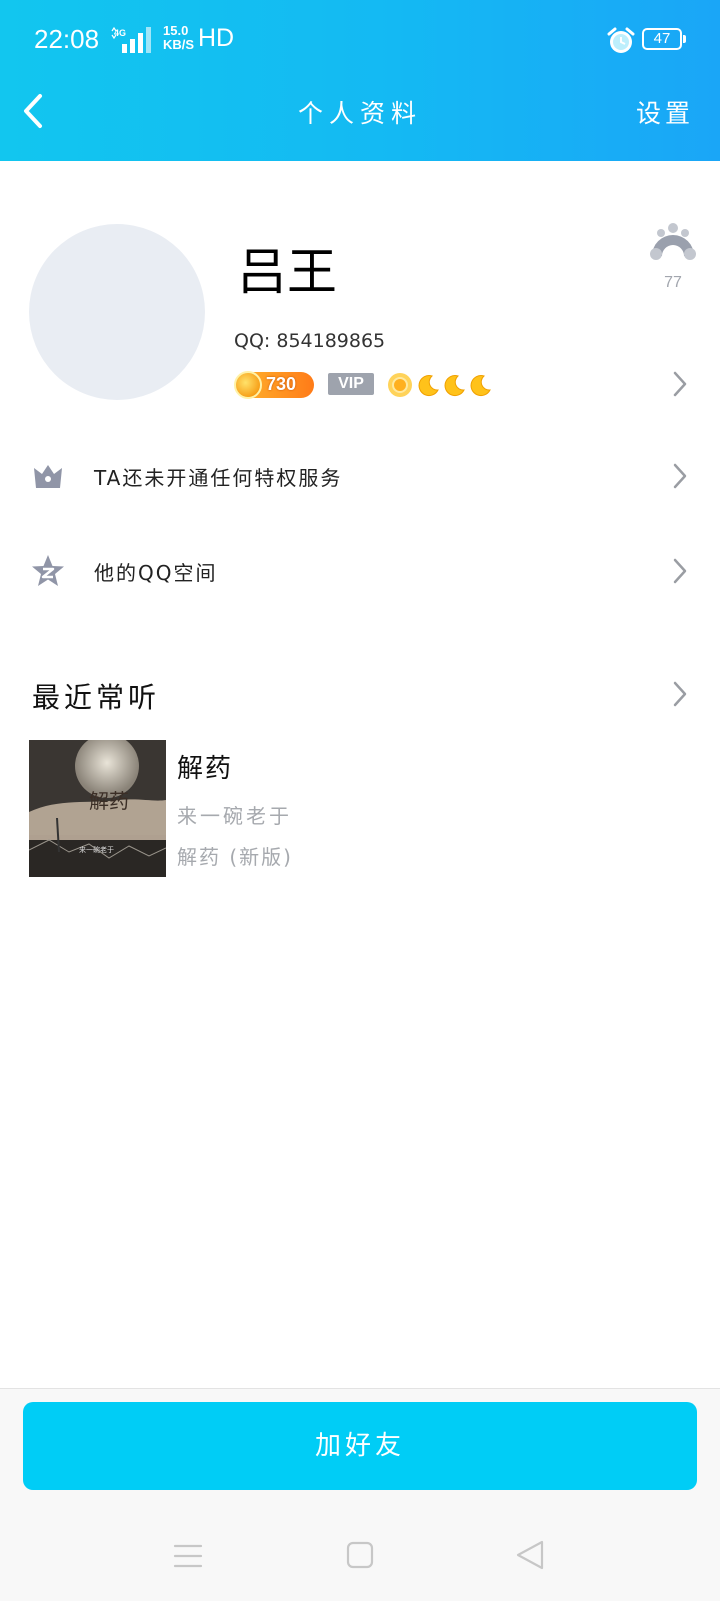 The height and width of the screenshot is (1601, 720). What do you see at coordinates (360, 40) in the screenshot?
I see `status-bar: 22:08 4G 15.0 KB/S HD 47` at bounding box center [360, 40].